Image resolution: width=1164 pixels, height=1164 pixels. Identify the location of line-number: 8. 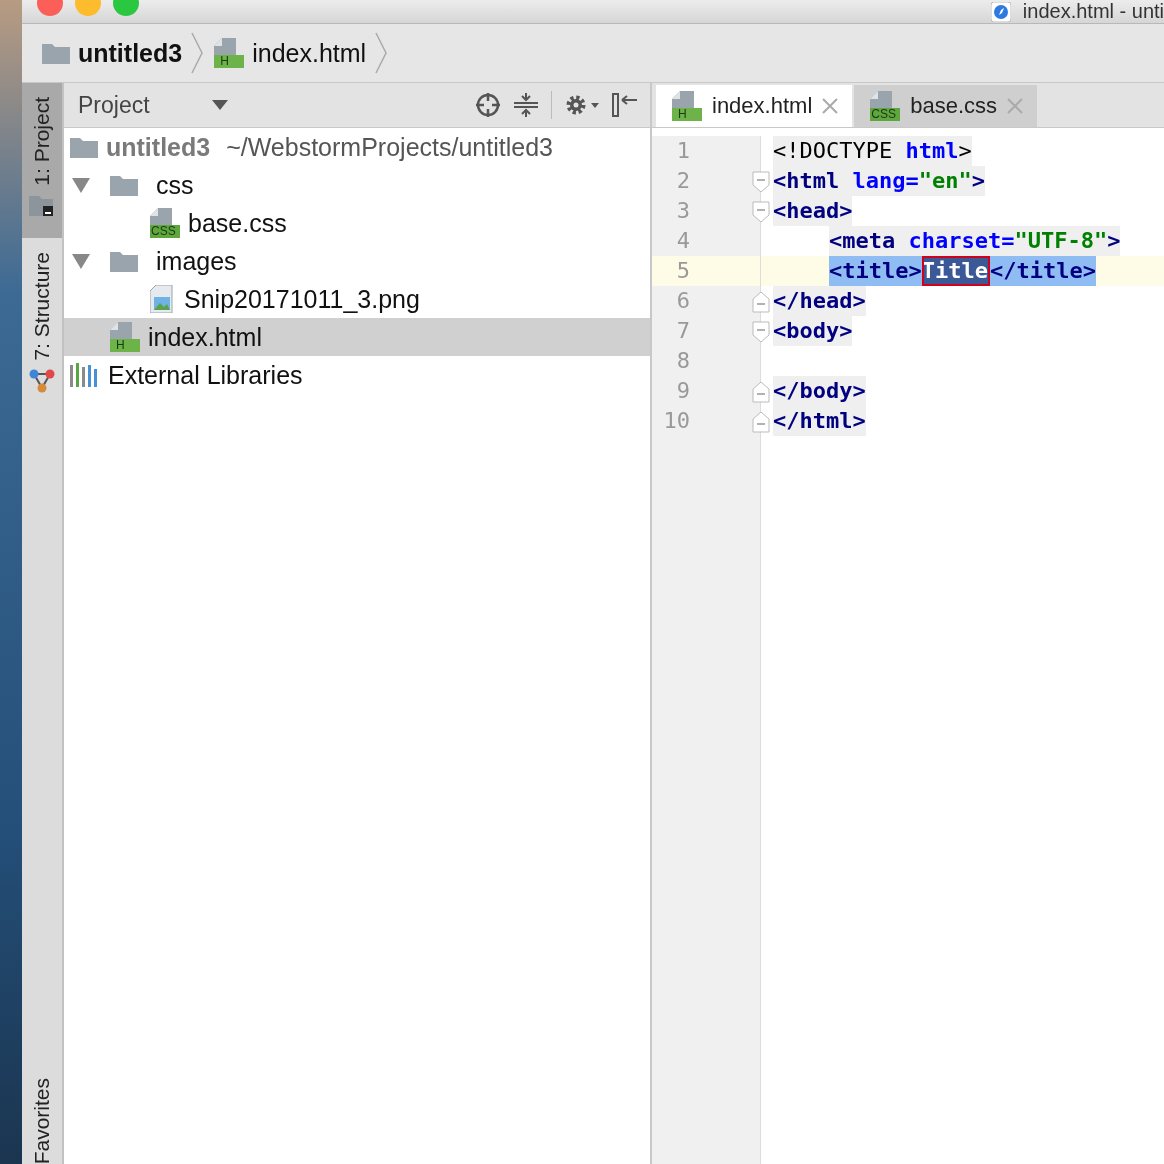
(706, 361).